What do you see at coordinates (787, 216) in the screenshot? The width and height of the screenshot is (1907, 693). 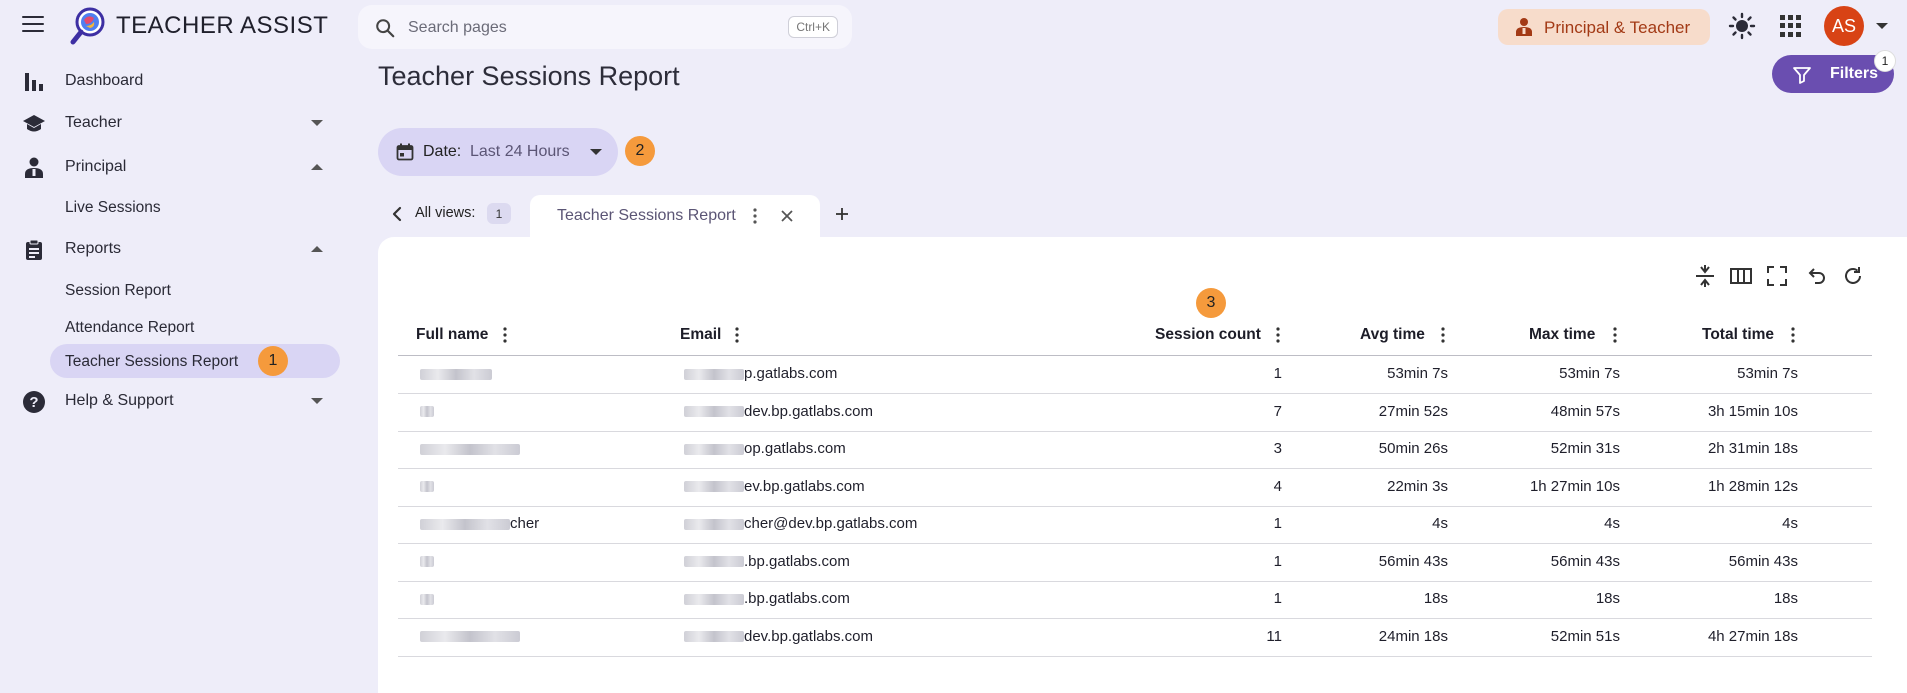 I see `close-icon` at bounding box center [787, 216].